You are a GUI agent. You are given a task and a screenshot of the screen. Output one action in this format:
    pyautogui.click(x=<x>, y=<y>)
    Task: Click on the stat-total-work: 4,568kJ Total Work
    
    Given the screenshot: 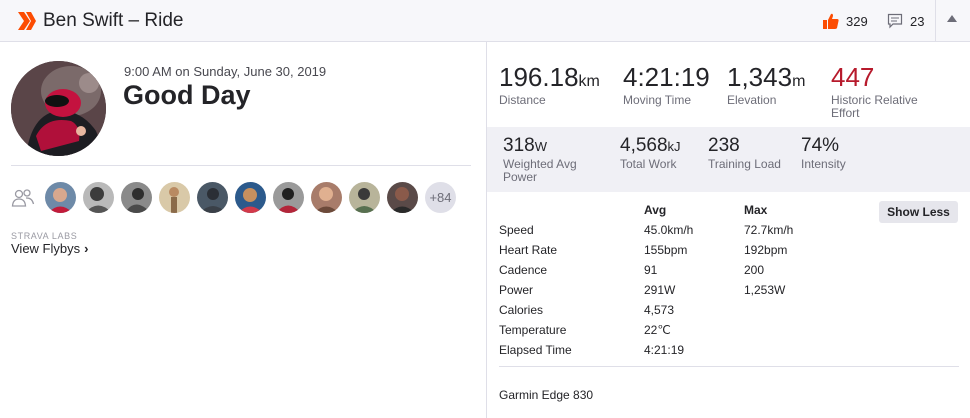 What is the action you would take?
    pyautogui.click(x=650, y=153)
    